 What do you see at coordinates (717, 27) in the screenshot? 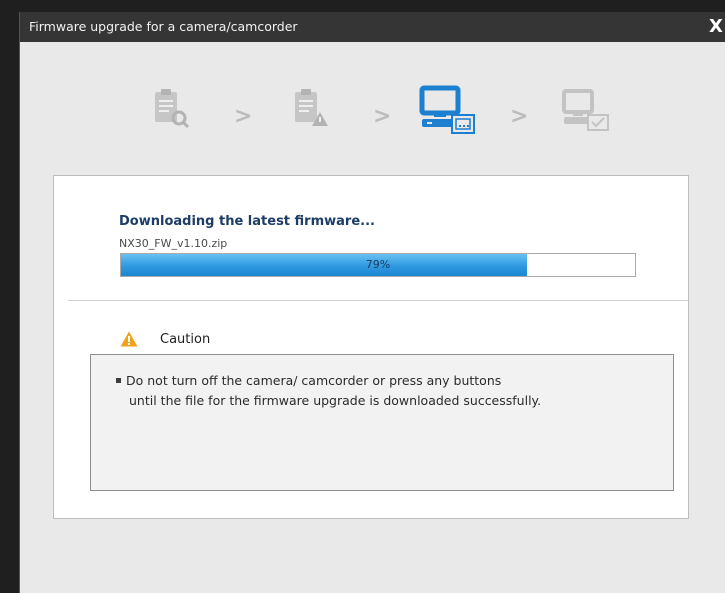
I see `close-button: X` at bounding box center [717, 27].